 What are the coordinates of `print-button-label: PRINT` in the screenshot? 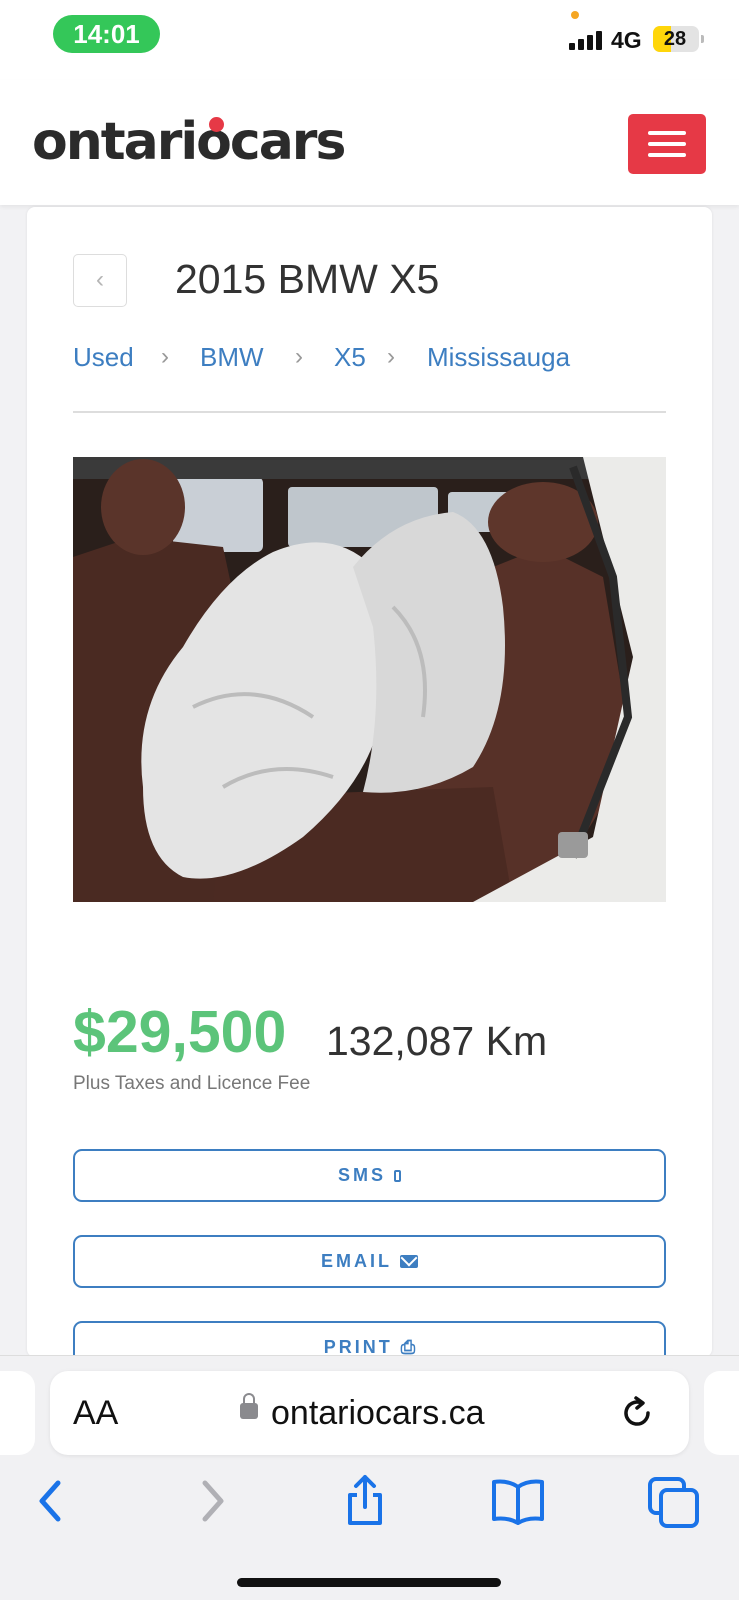 It's located at (358, 1347).